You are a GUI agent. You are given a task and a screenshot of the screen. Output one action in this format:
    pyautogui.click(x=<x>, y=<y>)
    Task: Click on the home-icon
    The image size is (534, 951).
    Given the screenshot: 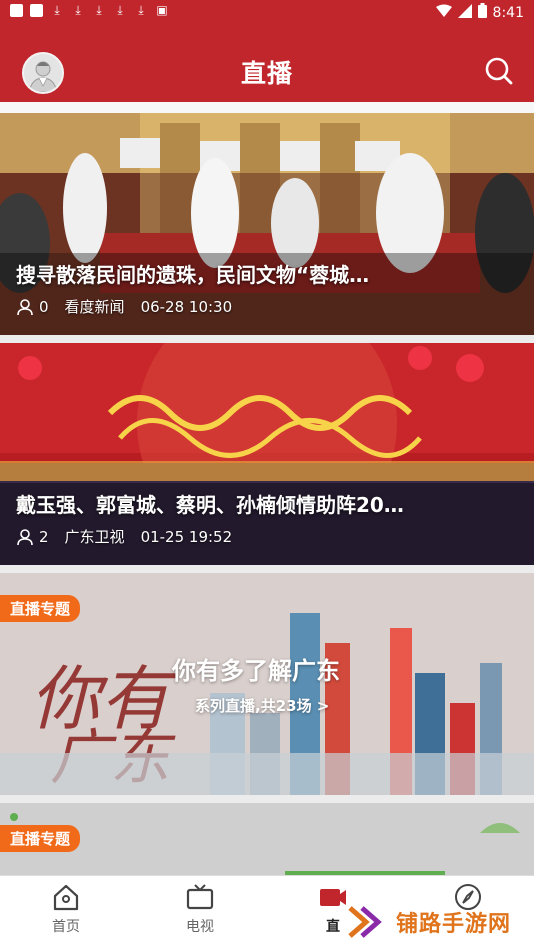 What is the action you would take?
    pyautogui.click(x=66, y=897)
    